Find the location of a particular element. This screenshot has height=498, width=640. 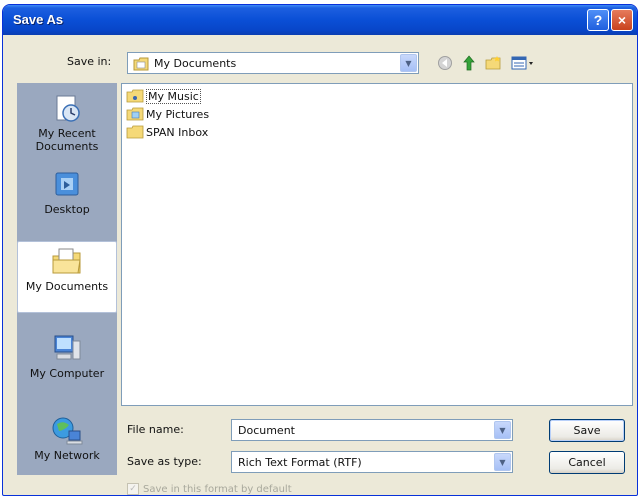

list-item: SPAN Inbox is located at coordinates (167, 132).